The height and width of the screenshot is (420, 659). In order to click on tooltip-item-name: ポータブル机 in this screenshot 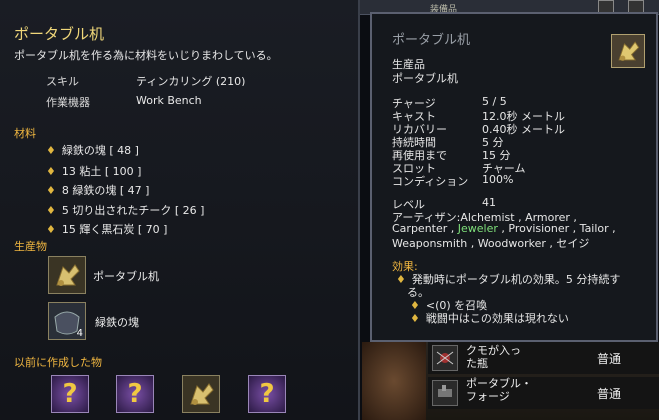, I will do `click(425, 78)`.